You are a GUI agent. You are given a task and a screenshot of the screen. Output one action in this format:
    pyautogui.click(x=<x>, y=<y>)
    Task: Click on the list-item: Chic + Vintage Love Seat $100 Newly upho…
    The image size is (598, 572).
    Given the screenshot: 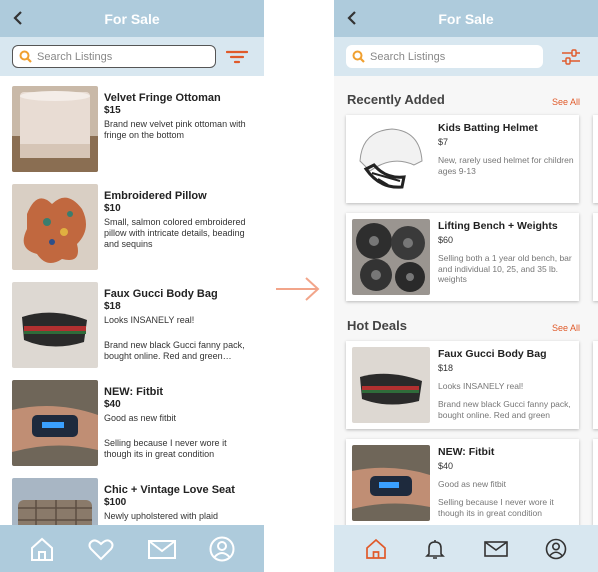 What is the action you would take?
    pyautogui.click(x=136, y=501)
    